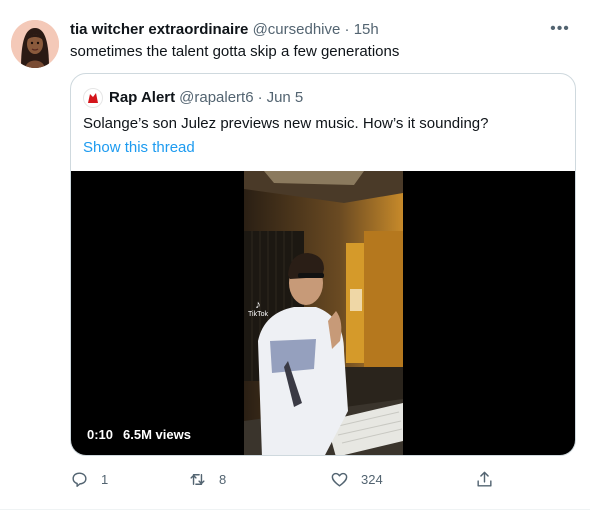 This screenshot has height=524, width=590. I want to click on more-icon: •••, so click(560, 28).